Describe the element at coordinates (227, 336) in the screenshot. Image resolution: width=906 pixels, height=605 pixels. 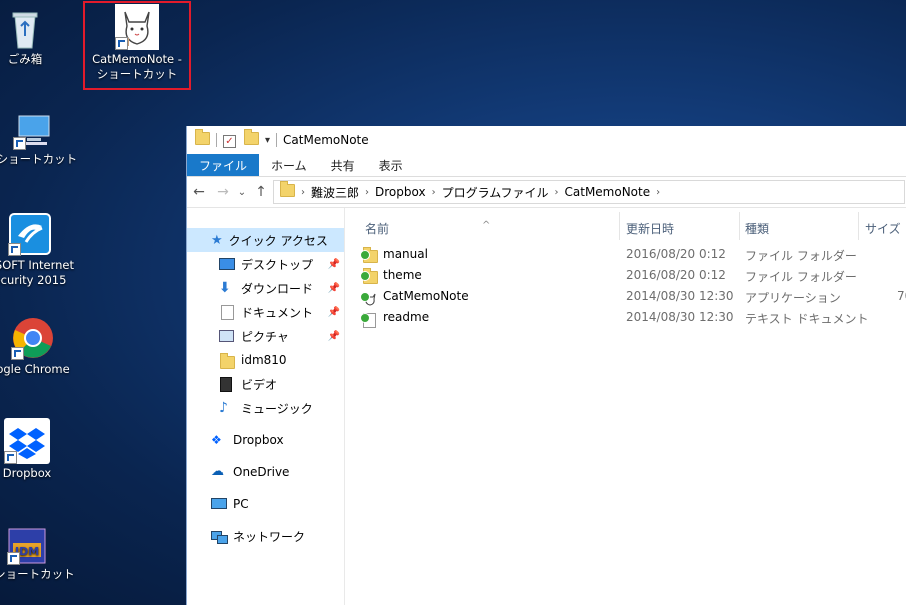
I see `picture-icon` at that location.